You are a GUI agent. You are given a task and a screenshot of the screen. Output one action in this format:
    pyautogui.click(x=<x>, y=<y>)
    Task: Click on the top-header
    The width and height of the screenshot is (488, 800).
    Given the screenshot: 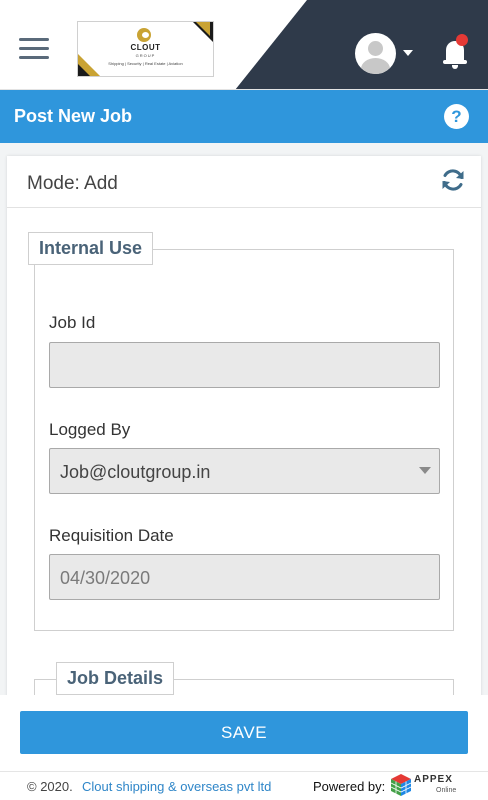 What is the action you would take?
    pyautogui.click(x=244, y=45)
    